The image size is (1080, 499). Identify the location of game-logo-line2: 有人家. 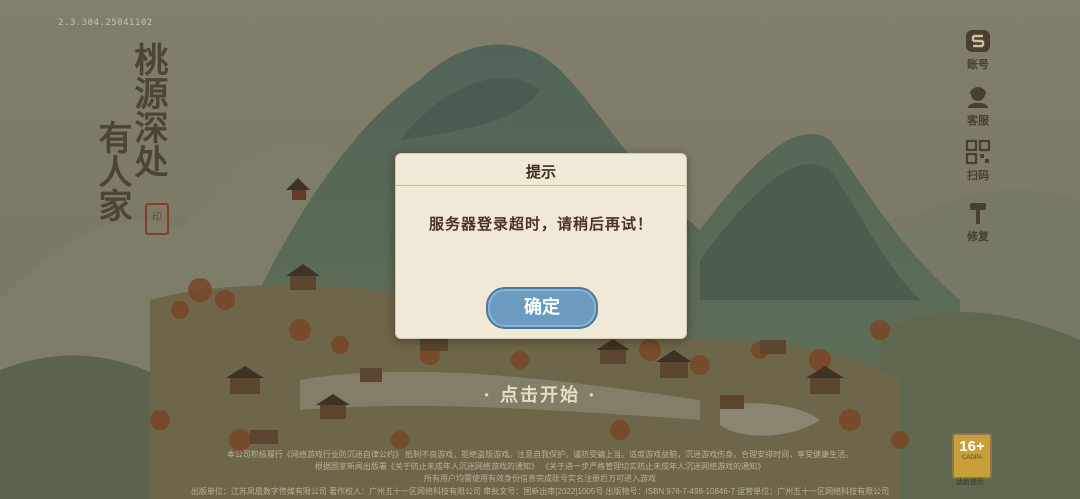
(112, 171).